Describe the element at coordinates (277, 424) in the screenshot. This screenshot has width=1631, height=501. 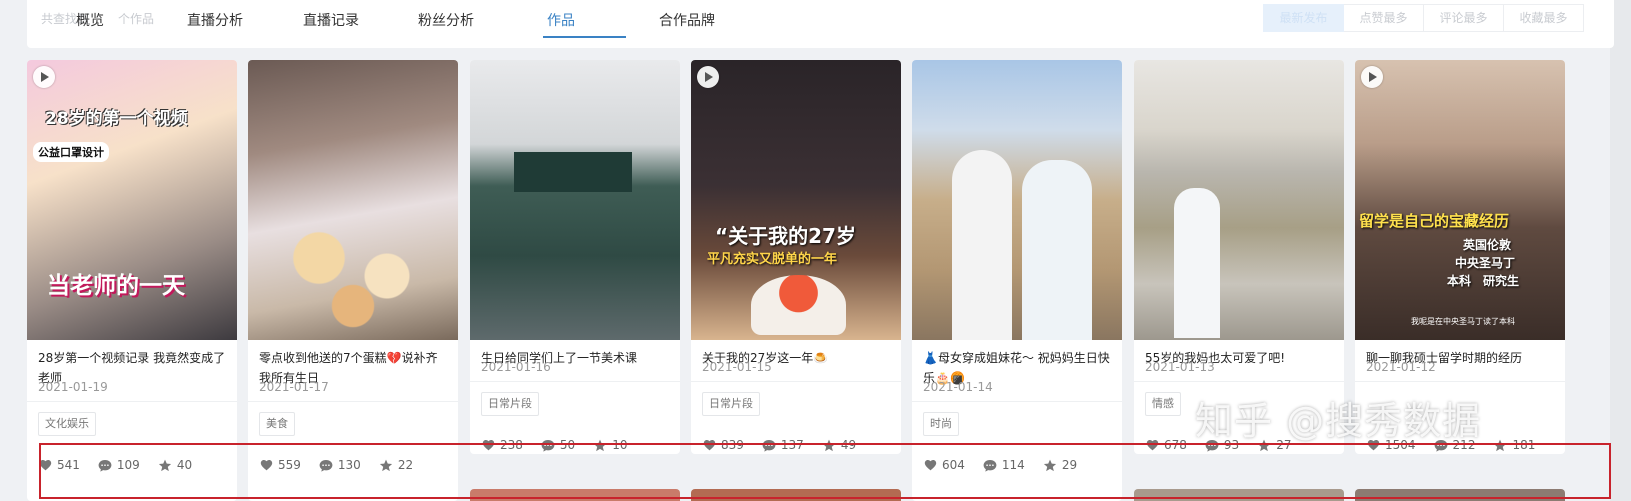
I see `category-tag: 美食` at that location.